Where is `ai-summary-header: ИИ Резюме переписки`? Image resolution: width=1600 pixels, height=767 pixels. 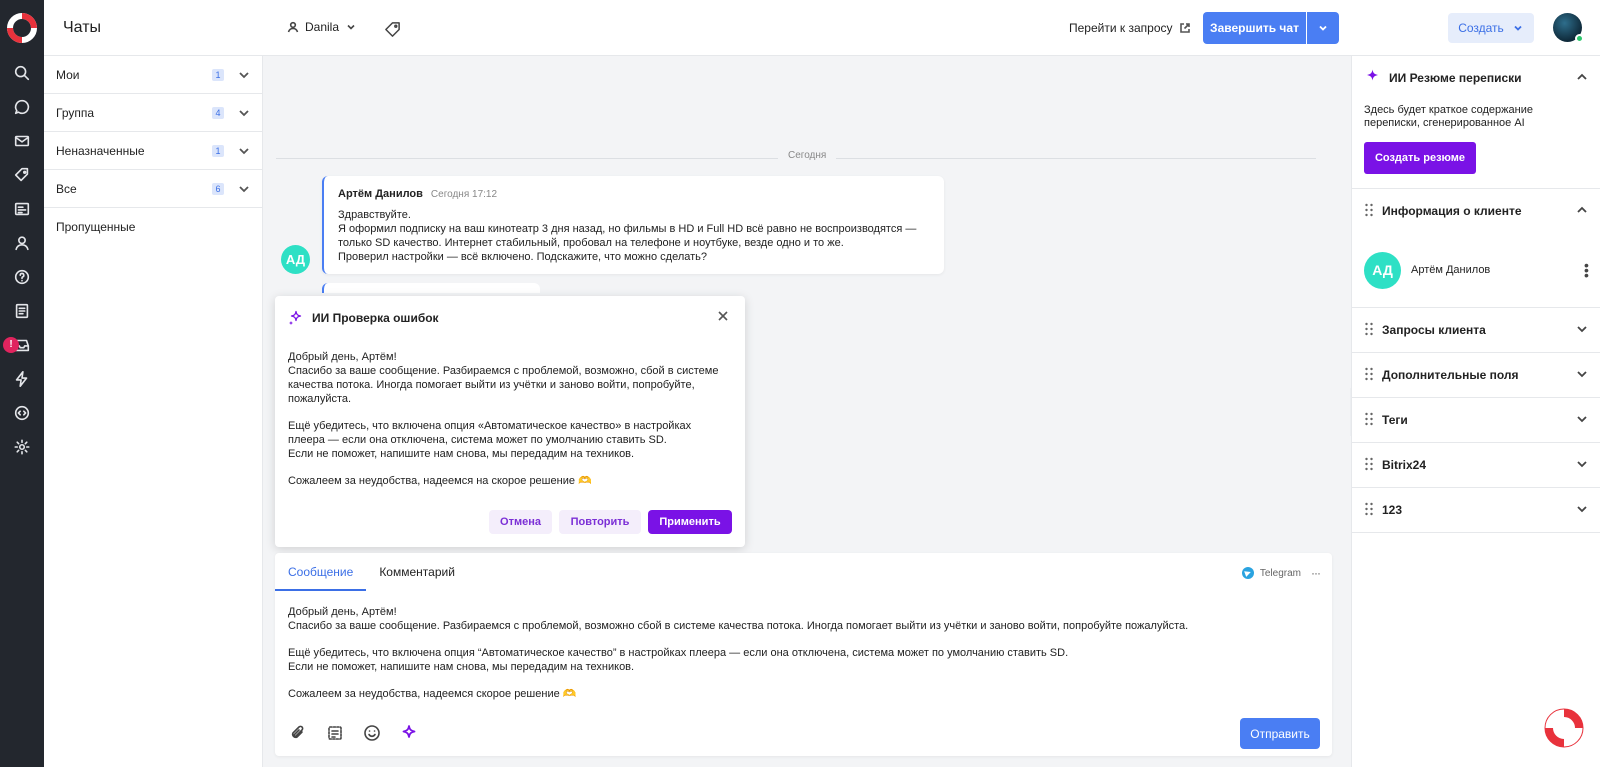 ai-summary-header: ИИ Резюме переписки is located at coordinates (1476, 78).